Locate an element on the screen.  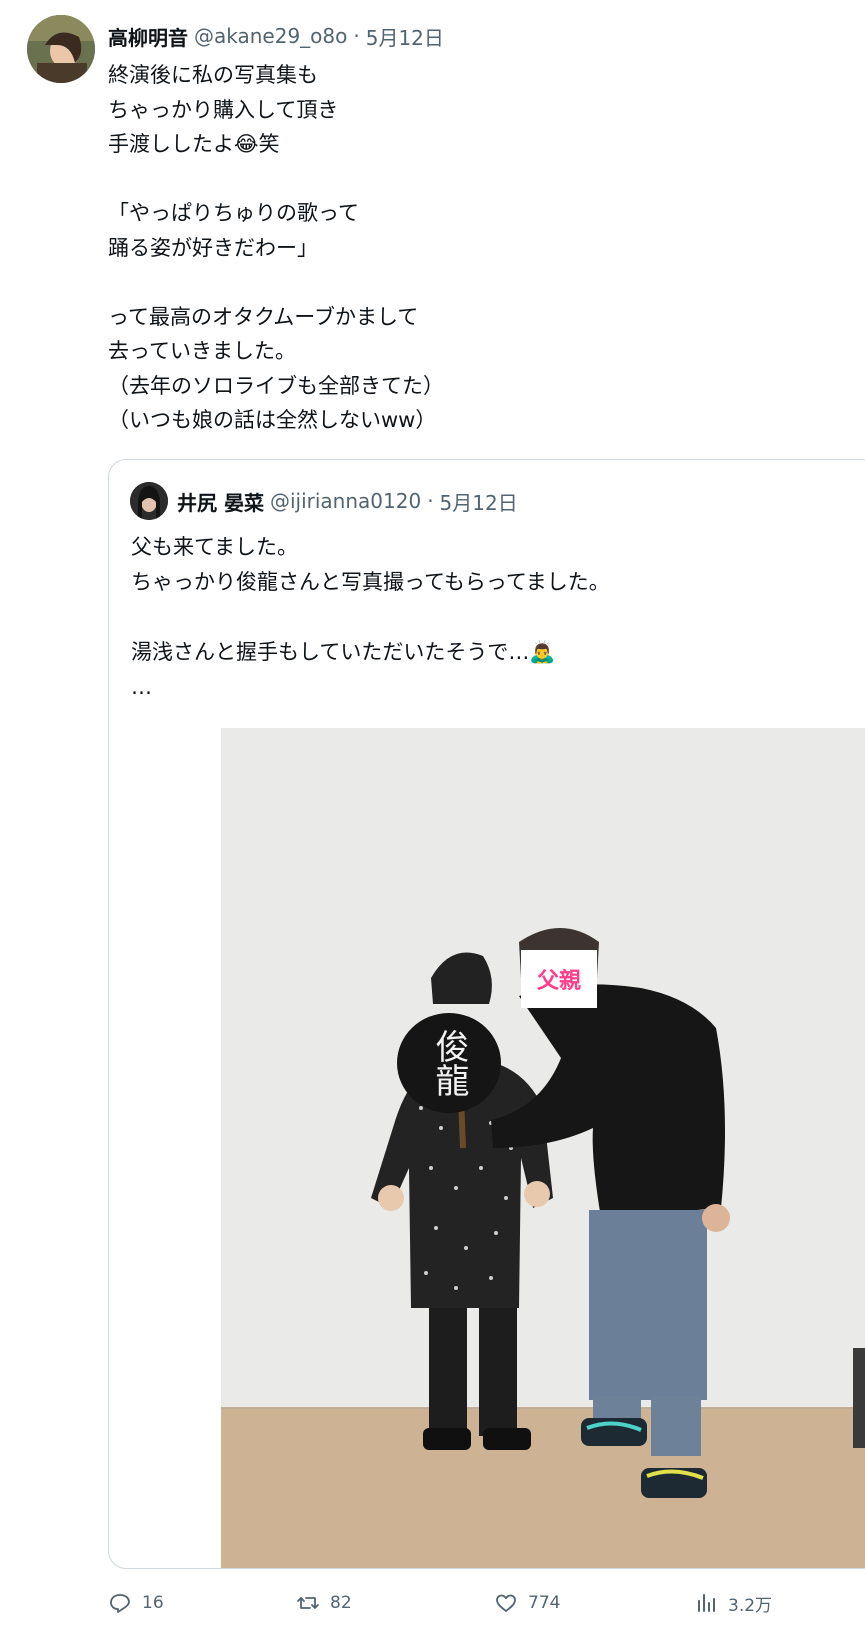
retweet-button: 82 is located at coordinates (324, 1603).